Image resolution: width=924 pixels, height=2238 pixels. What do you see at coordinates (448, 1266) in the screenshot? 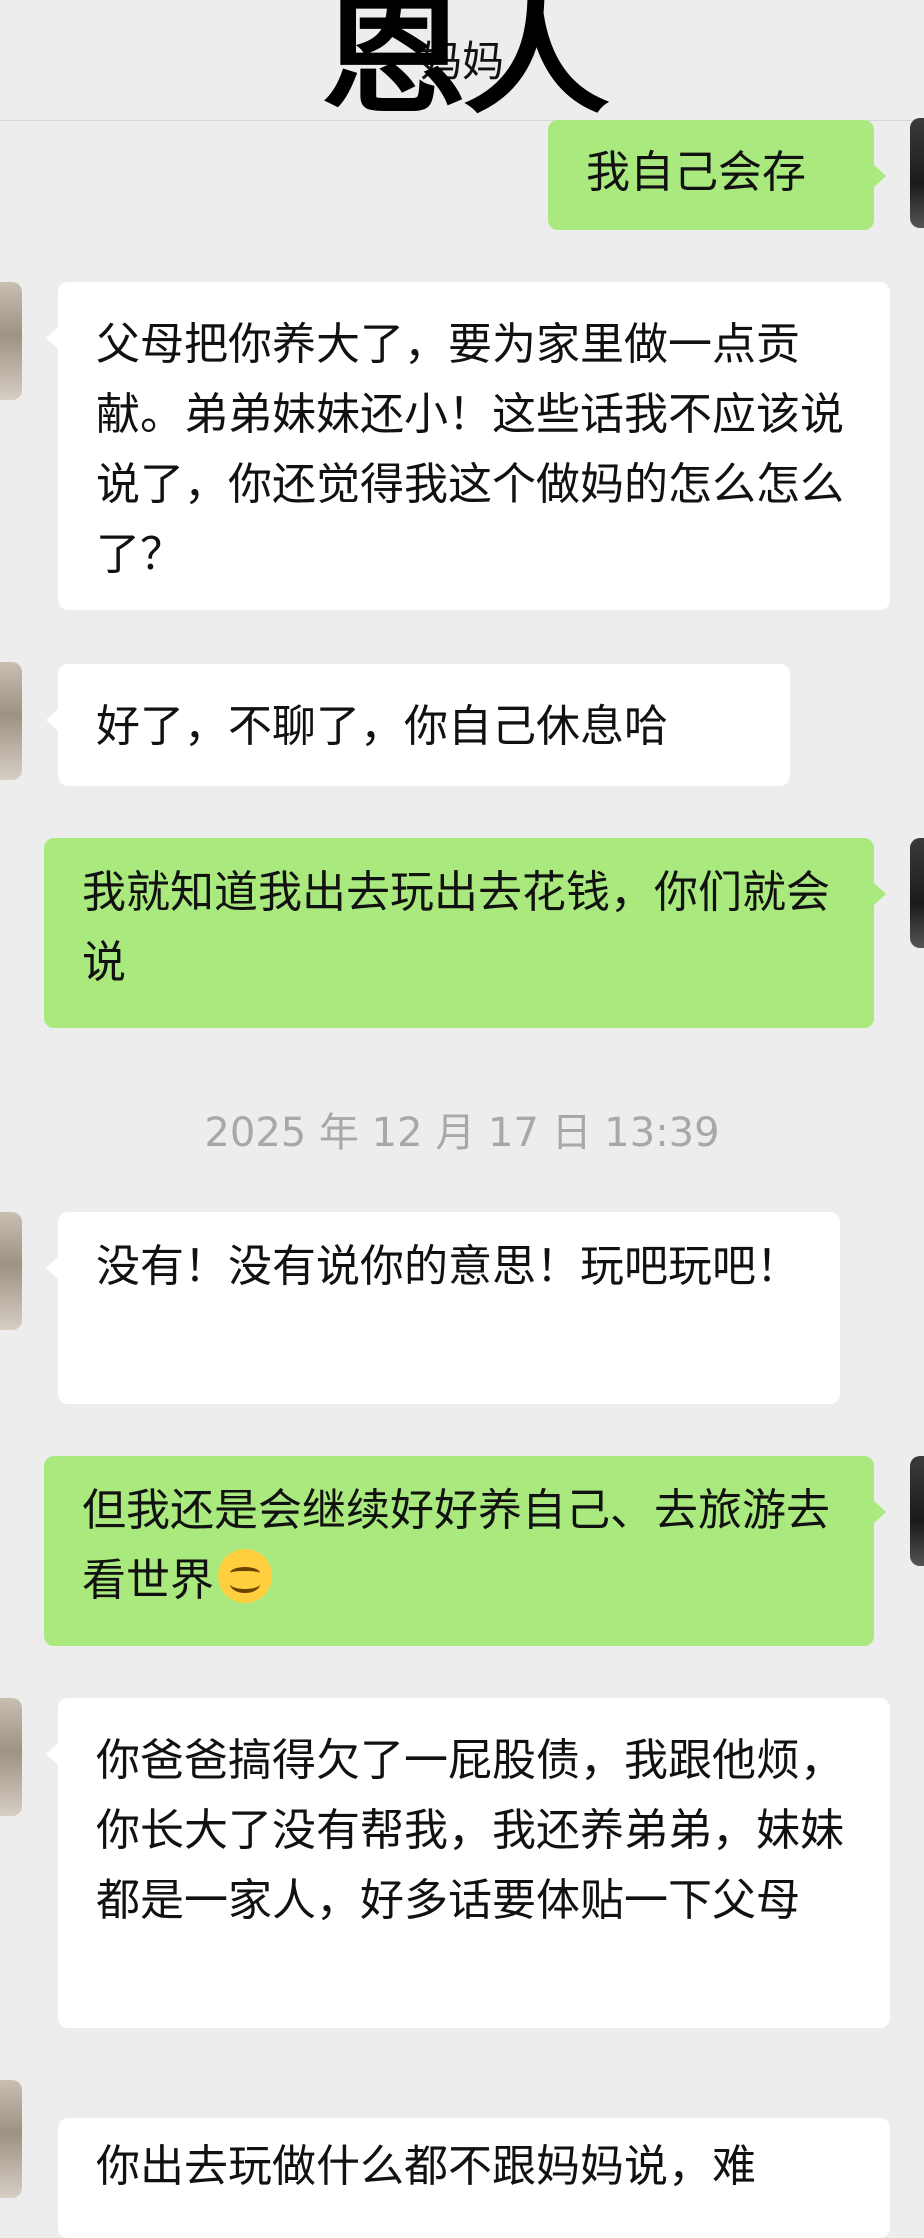
I see `message-text: 没有！没有说你的意思！玩吧玩吧！` at bounding box center [448, 1266].